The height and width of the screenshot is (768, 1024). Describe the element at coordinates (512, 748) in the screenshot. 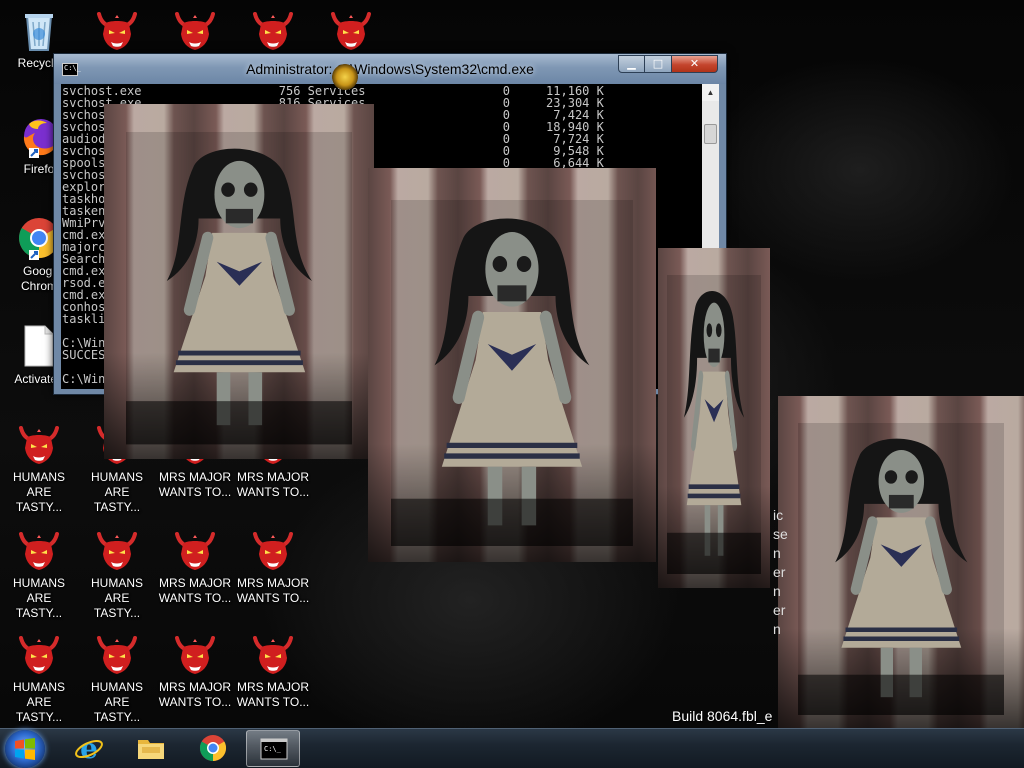

I see `taskbar: e C:\_` at that location.